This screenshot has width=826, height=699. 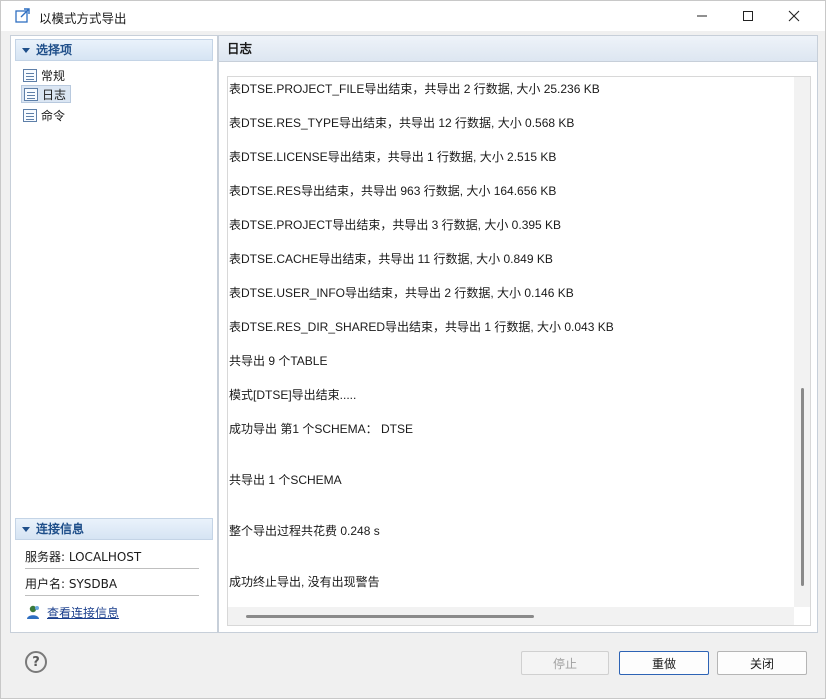 I want to click on connection-section-header: 连接信息, so click(x=114, y=529).